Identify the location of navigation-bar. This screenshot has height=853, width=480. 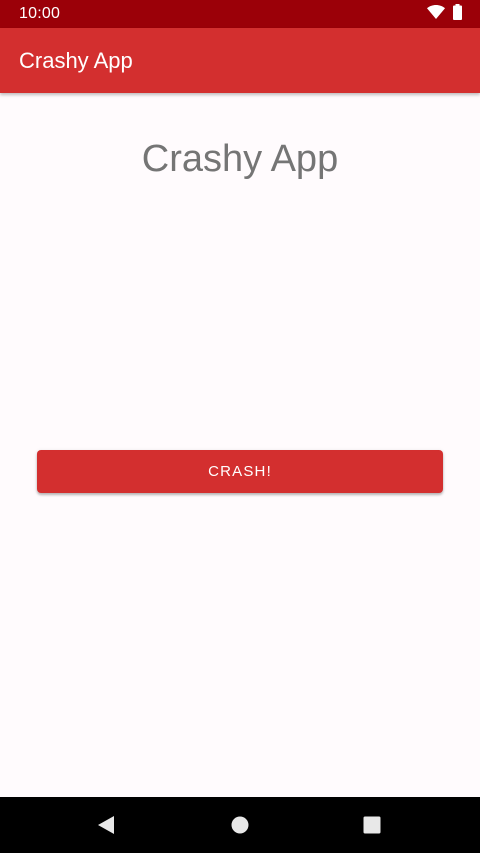
(240, 825).